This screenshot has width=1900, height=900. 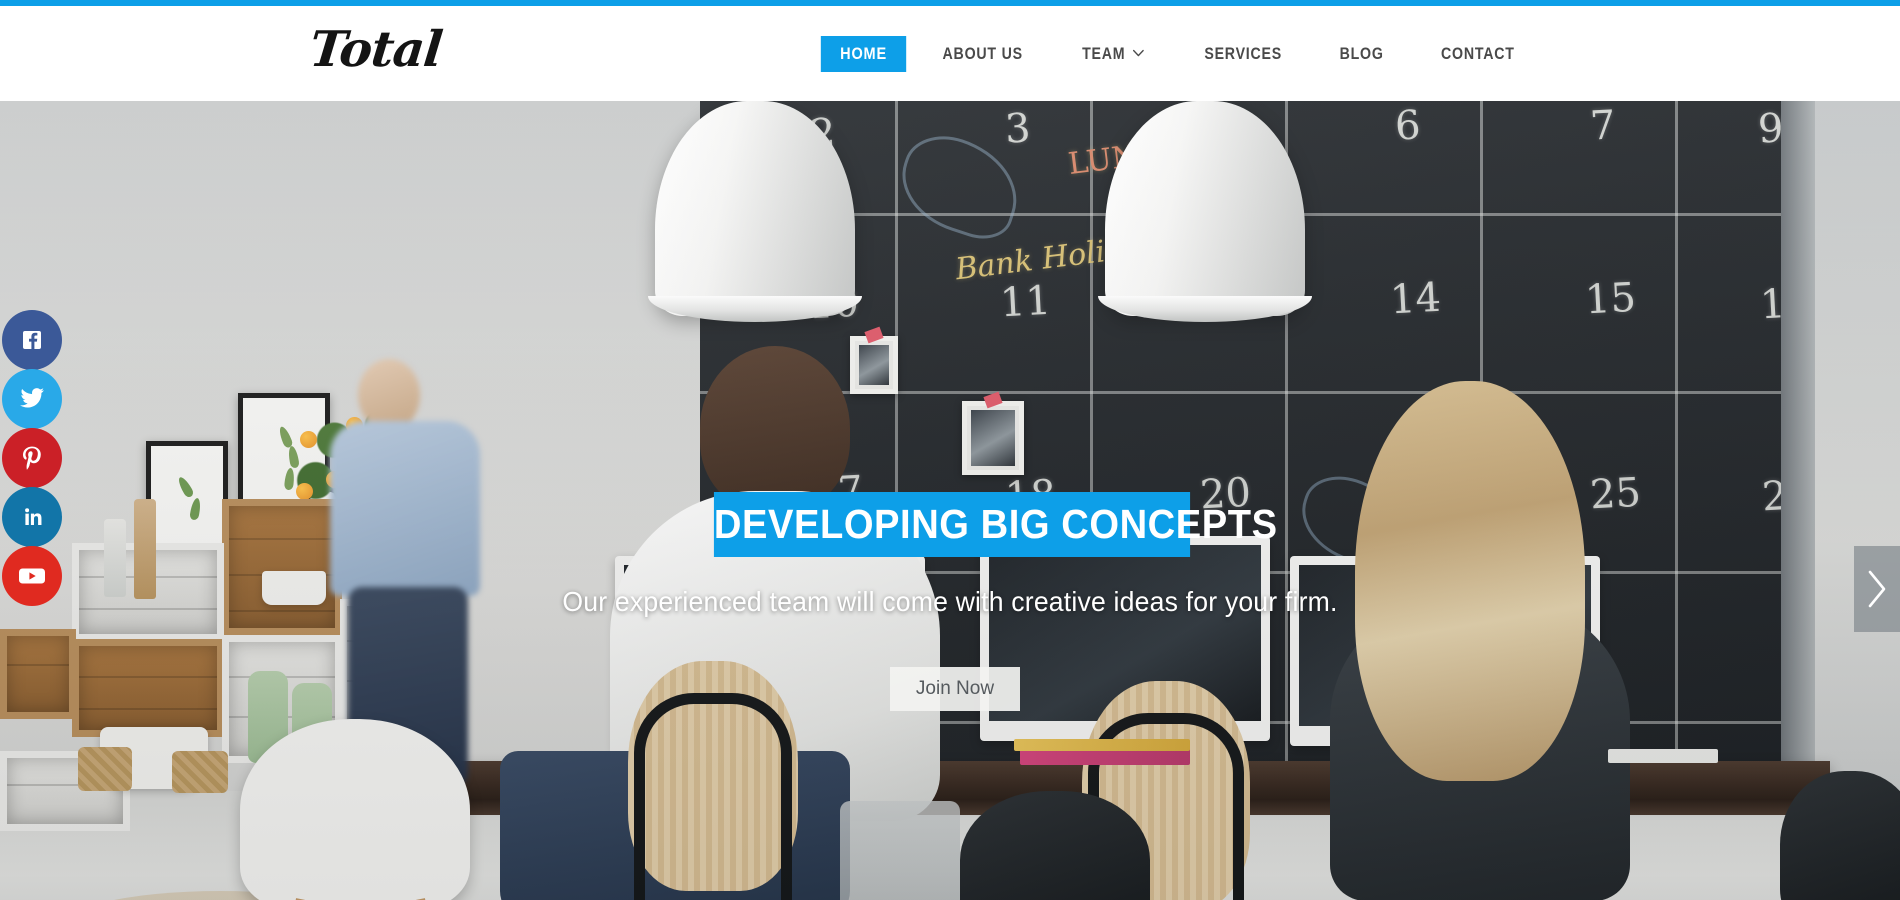 I want to click on nav-item-label: SERVICES, so click(x=1242, y=54).